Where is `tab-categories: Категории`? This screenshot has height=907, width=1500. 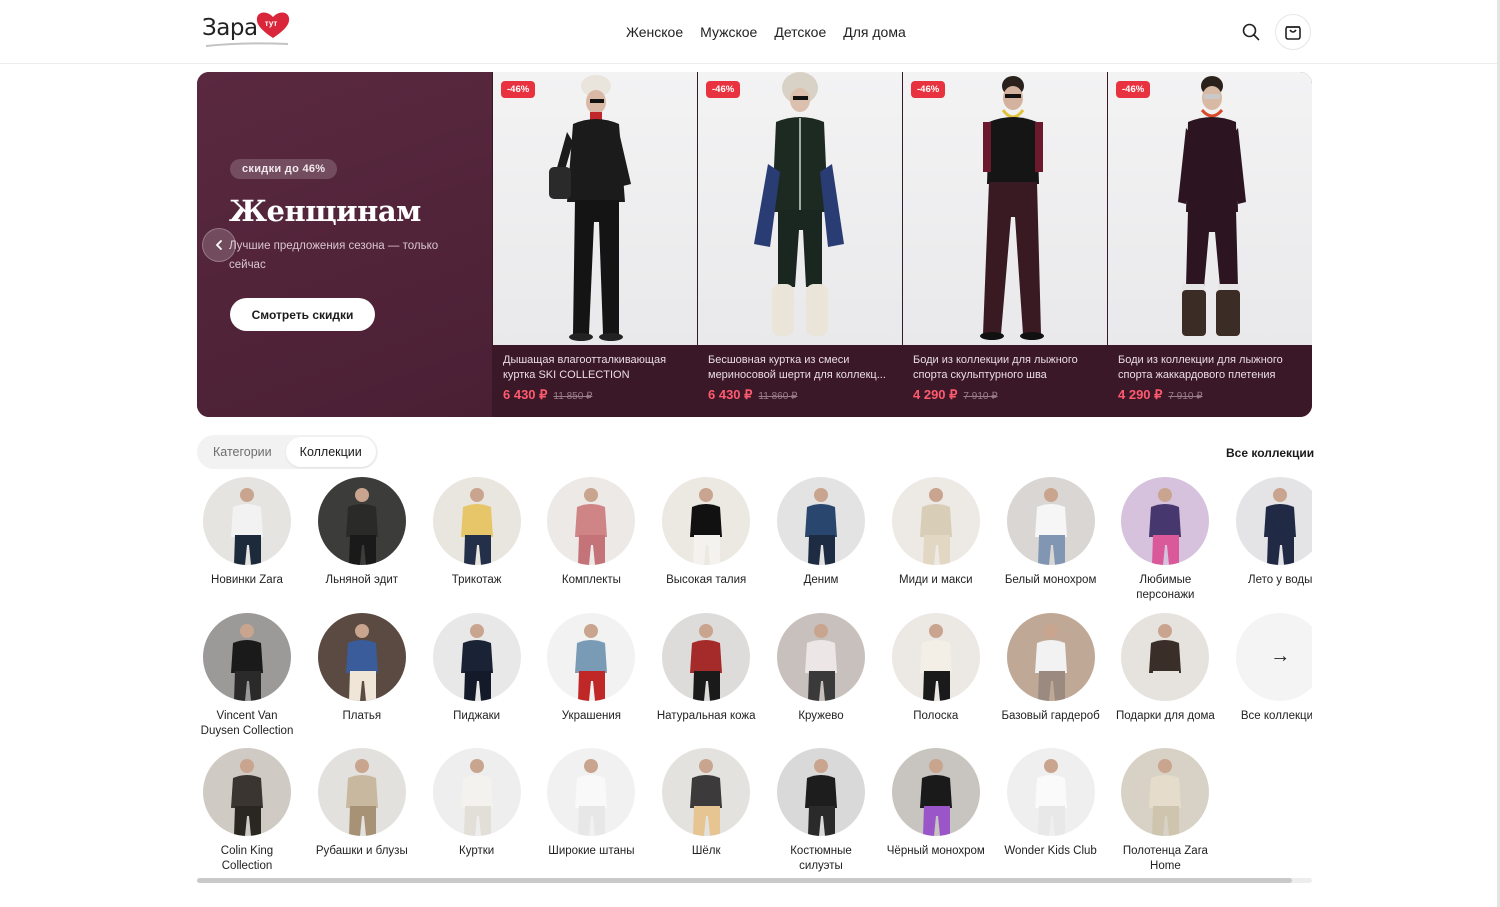 tab-categories: Категории is located at coordinates (242, 452).